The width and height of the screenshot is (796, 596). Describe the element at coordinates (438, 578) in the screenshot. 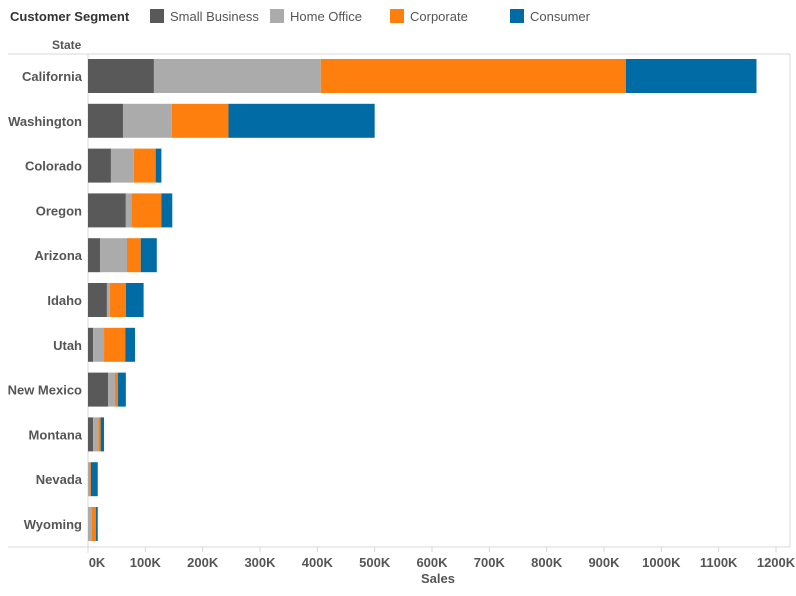

I see `x-axis-title: Sales` at that location.